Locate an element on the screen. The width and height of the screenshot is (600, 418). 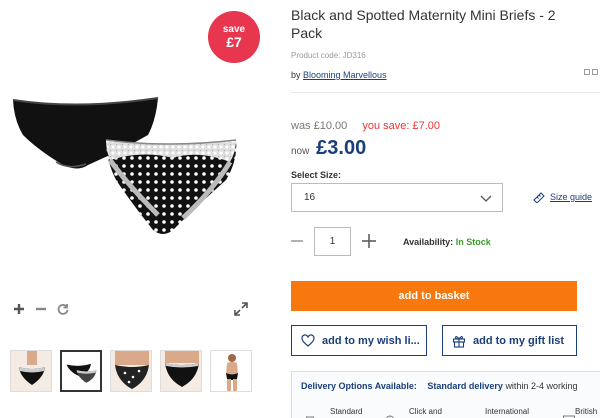
was-price-row: was £10.00 you save: £7.00 is located at coordinates (365, 126).